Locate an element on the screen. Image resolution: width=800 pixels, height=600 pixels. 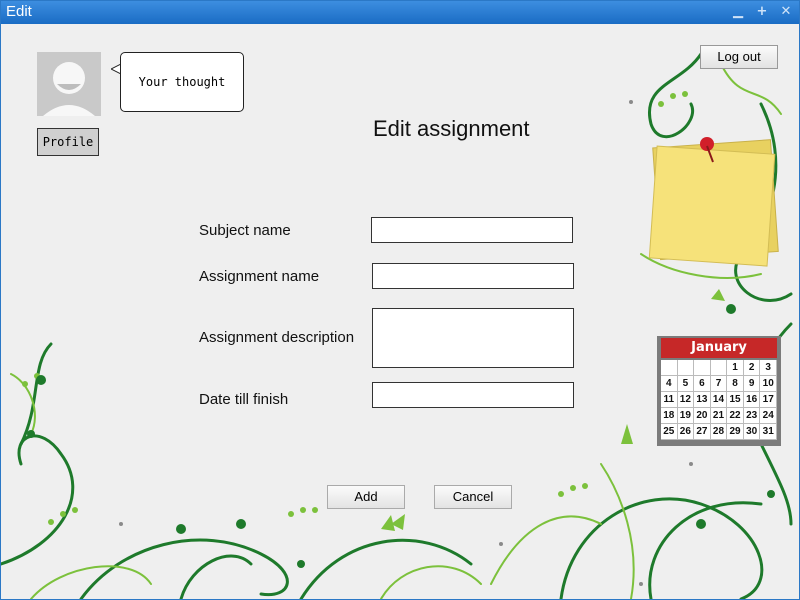
calendar-day: 4 is located at coordinates (669, 384).